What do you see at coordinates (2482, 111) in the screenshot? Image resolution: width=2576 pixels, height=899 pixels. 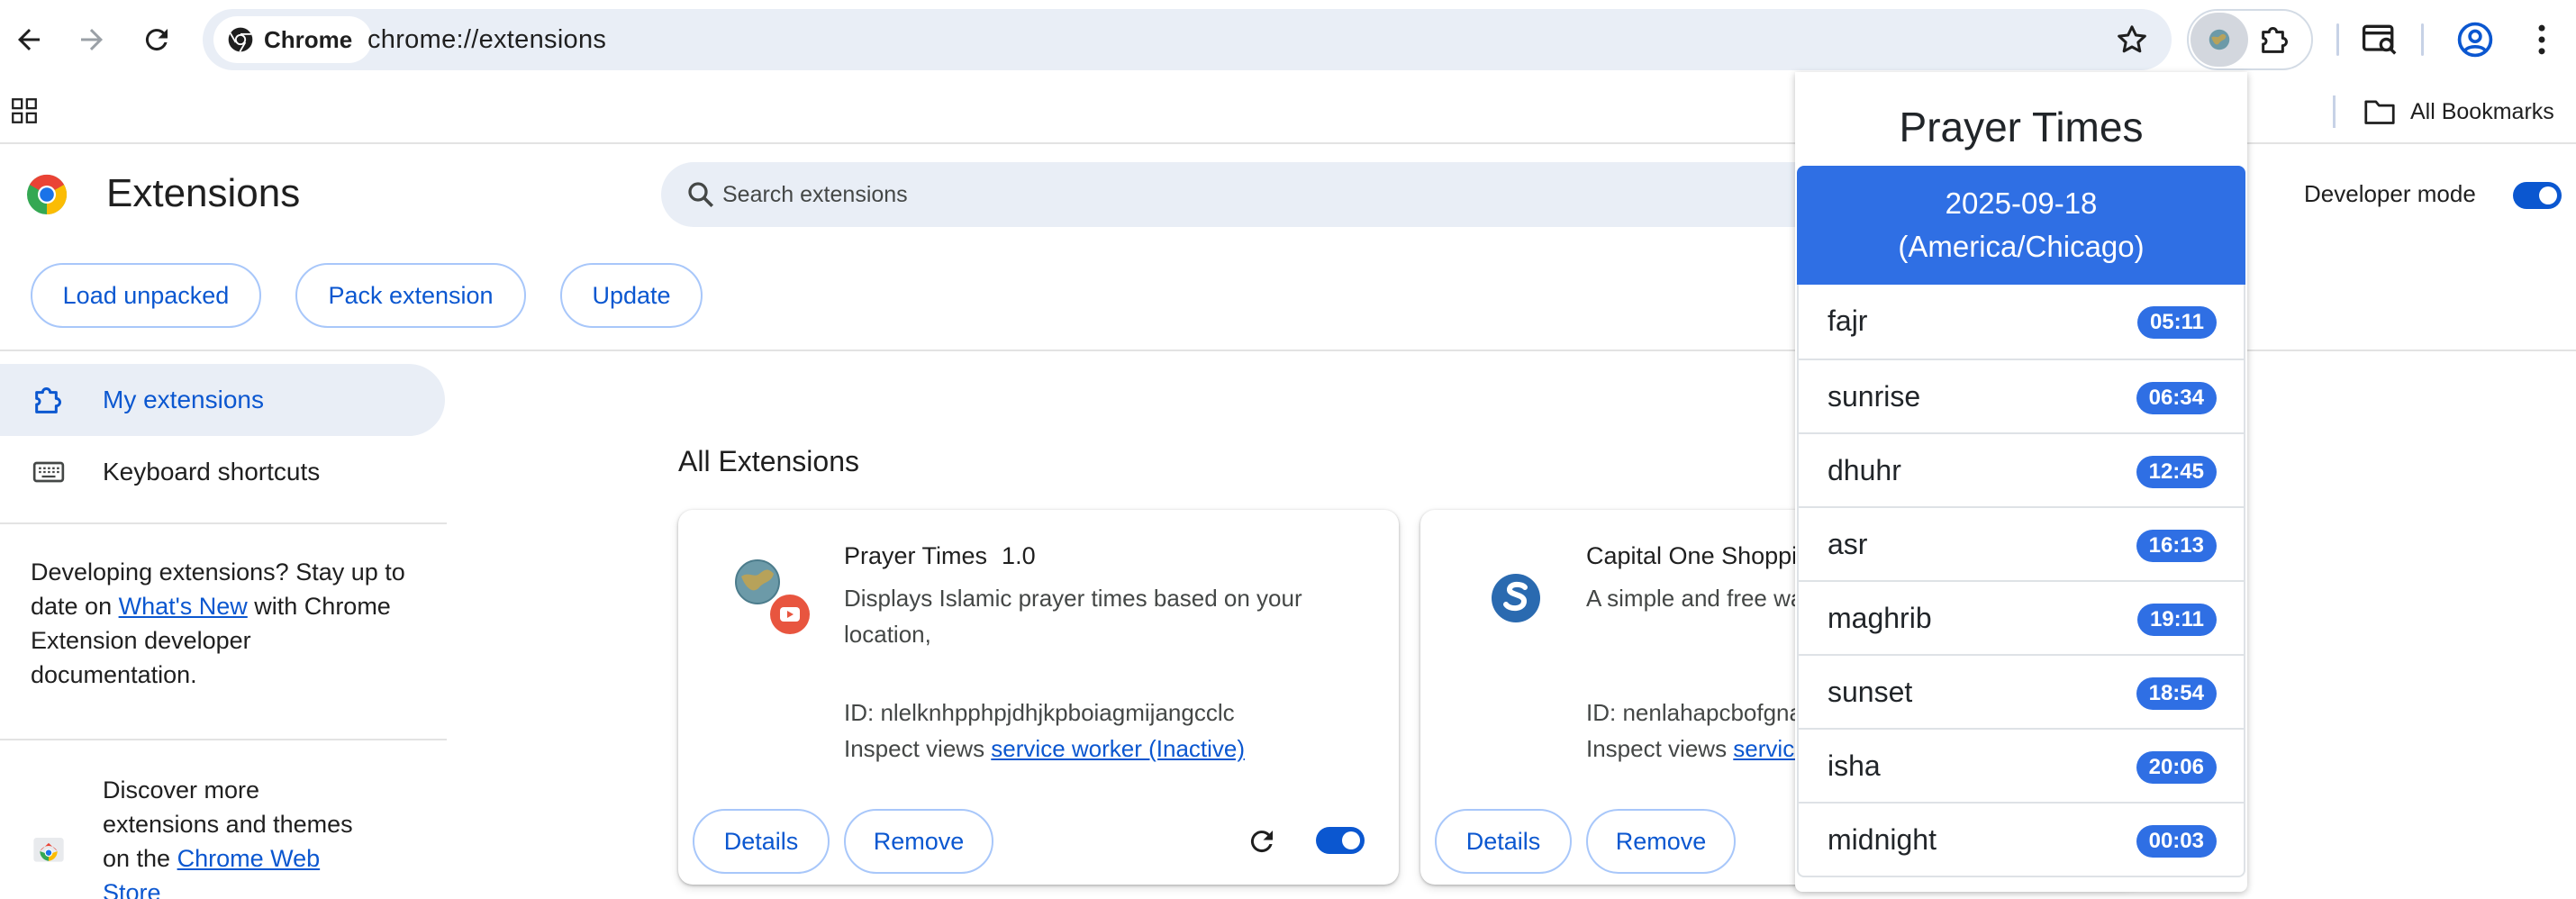 I see `all-bookmarks-label: All Bookmarks` at bounding box center [2482, 111].